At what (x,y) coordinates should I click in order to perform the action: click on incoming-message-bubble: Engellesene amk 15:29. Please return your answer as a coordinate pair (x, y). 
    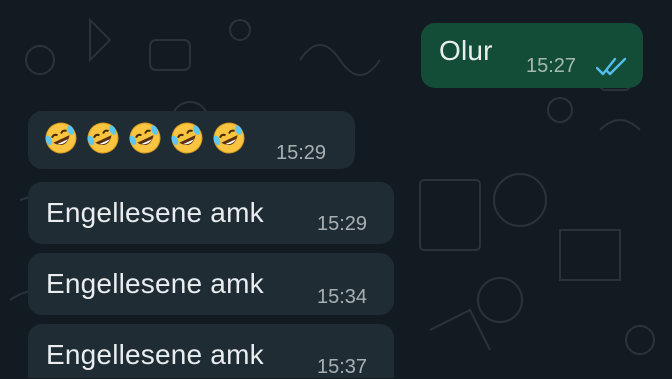
    Looking at the image, I should click on (211, 213).